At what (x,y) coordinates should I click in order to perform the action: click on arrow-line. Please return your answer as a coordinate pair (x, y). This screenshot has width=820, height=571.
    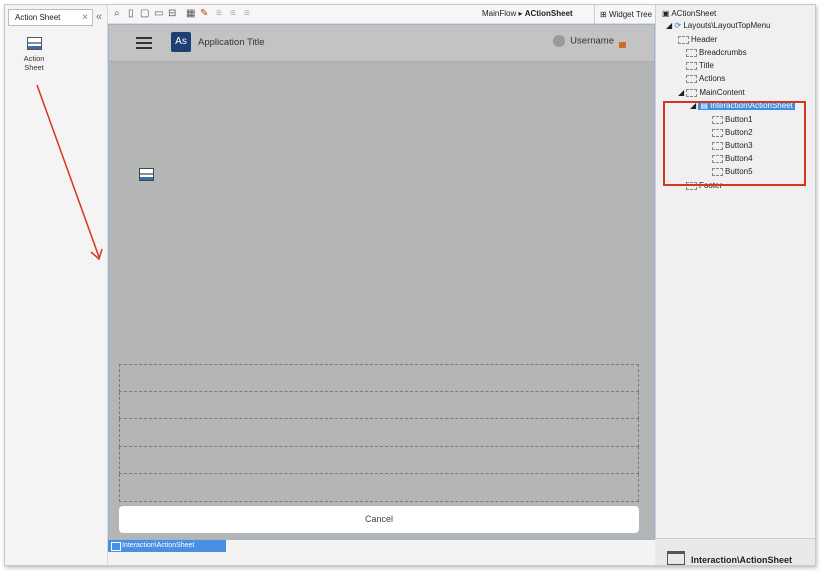
    Looking at the image, I should click on (68, 171).